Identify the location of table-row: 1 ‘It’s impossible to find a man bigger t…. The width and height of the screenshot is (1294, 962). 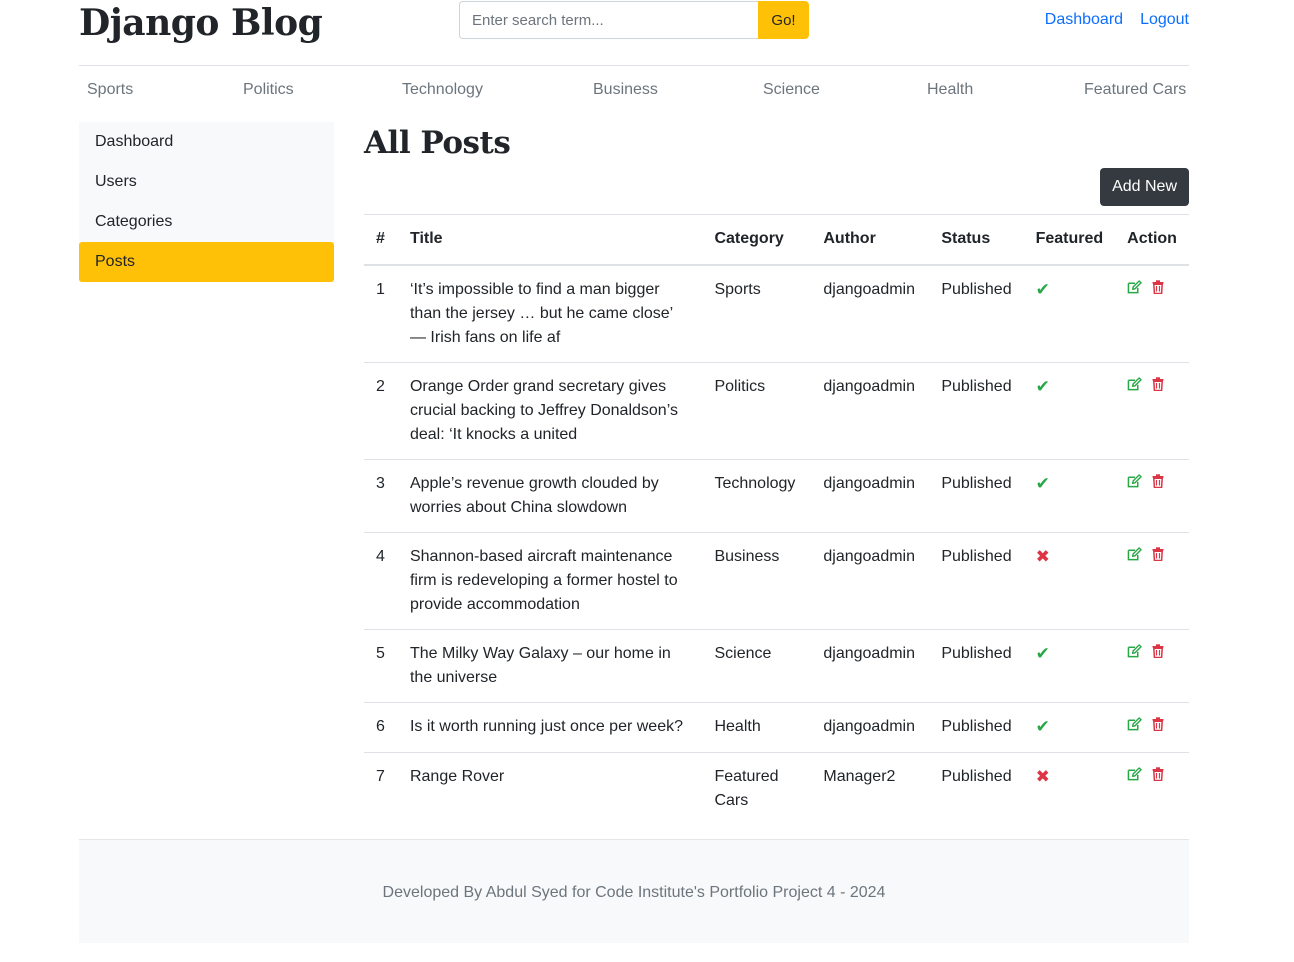
(776, 313).